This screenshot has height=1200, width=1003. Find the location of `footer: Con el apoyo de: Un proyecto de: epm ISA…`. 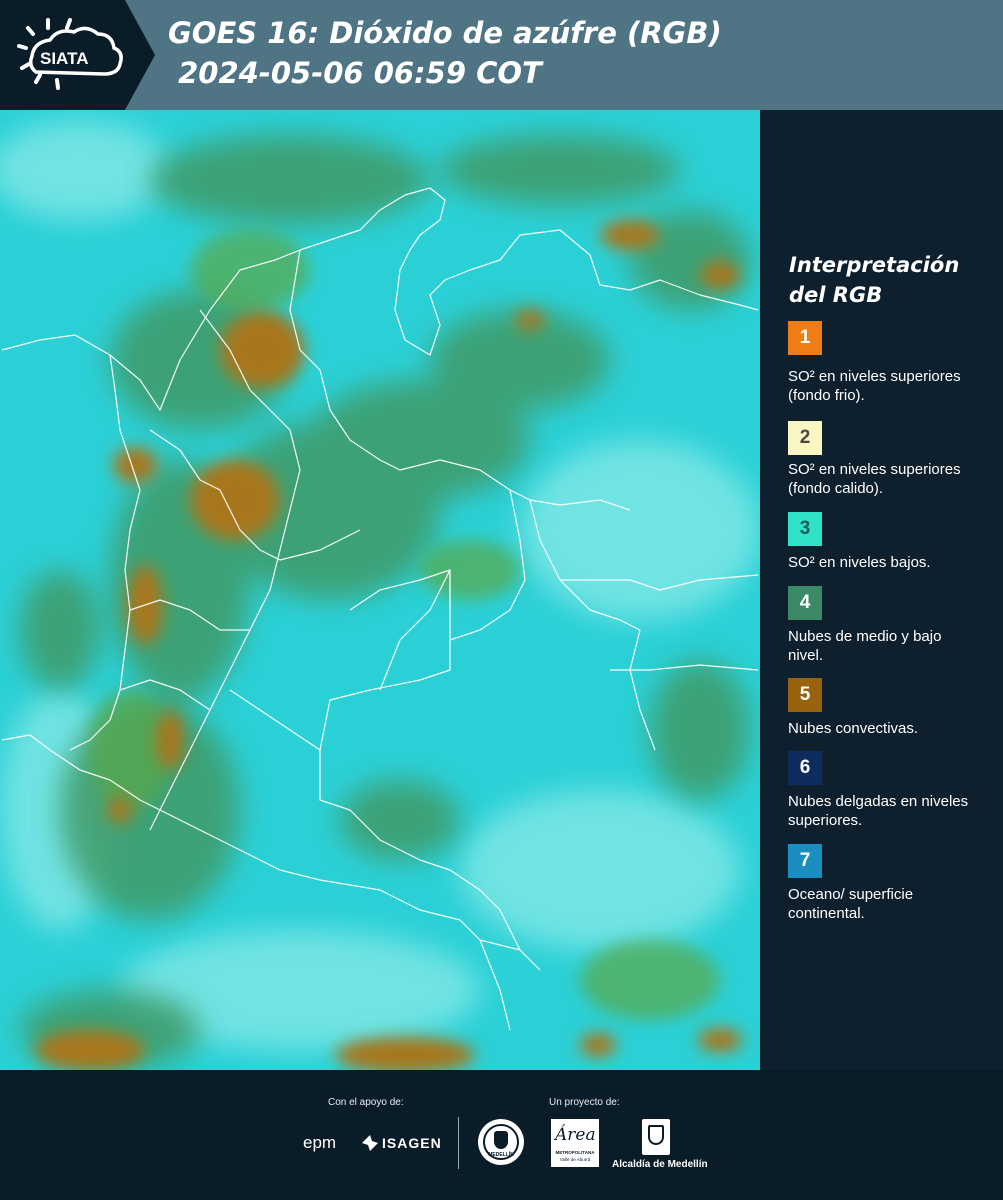

footer: Con el apoyo de: Un proyecto de: epm ISA… is located at coordinates (501, 1135).